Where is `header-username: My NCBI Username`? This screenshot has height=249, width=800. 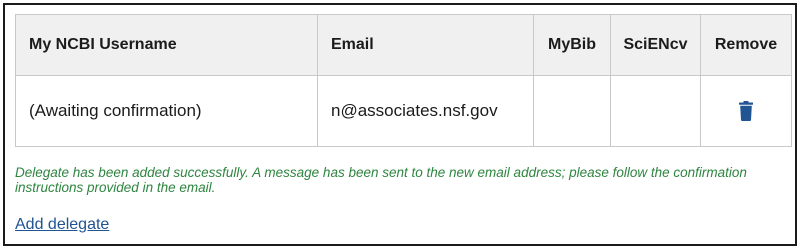 header-username: My NCBI Username is located at coordinates (166, 45).